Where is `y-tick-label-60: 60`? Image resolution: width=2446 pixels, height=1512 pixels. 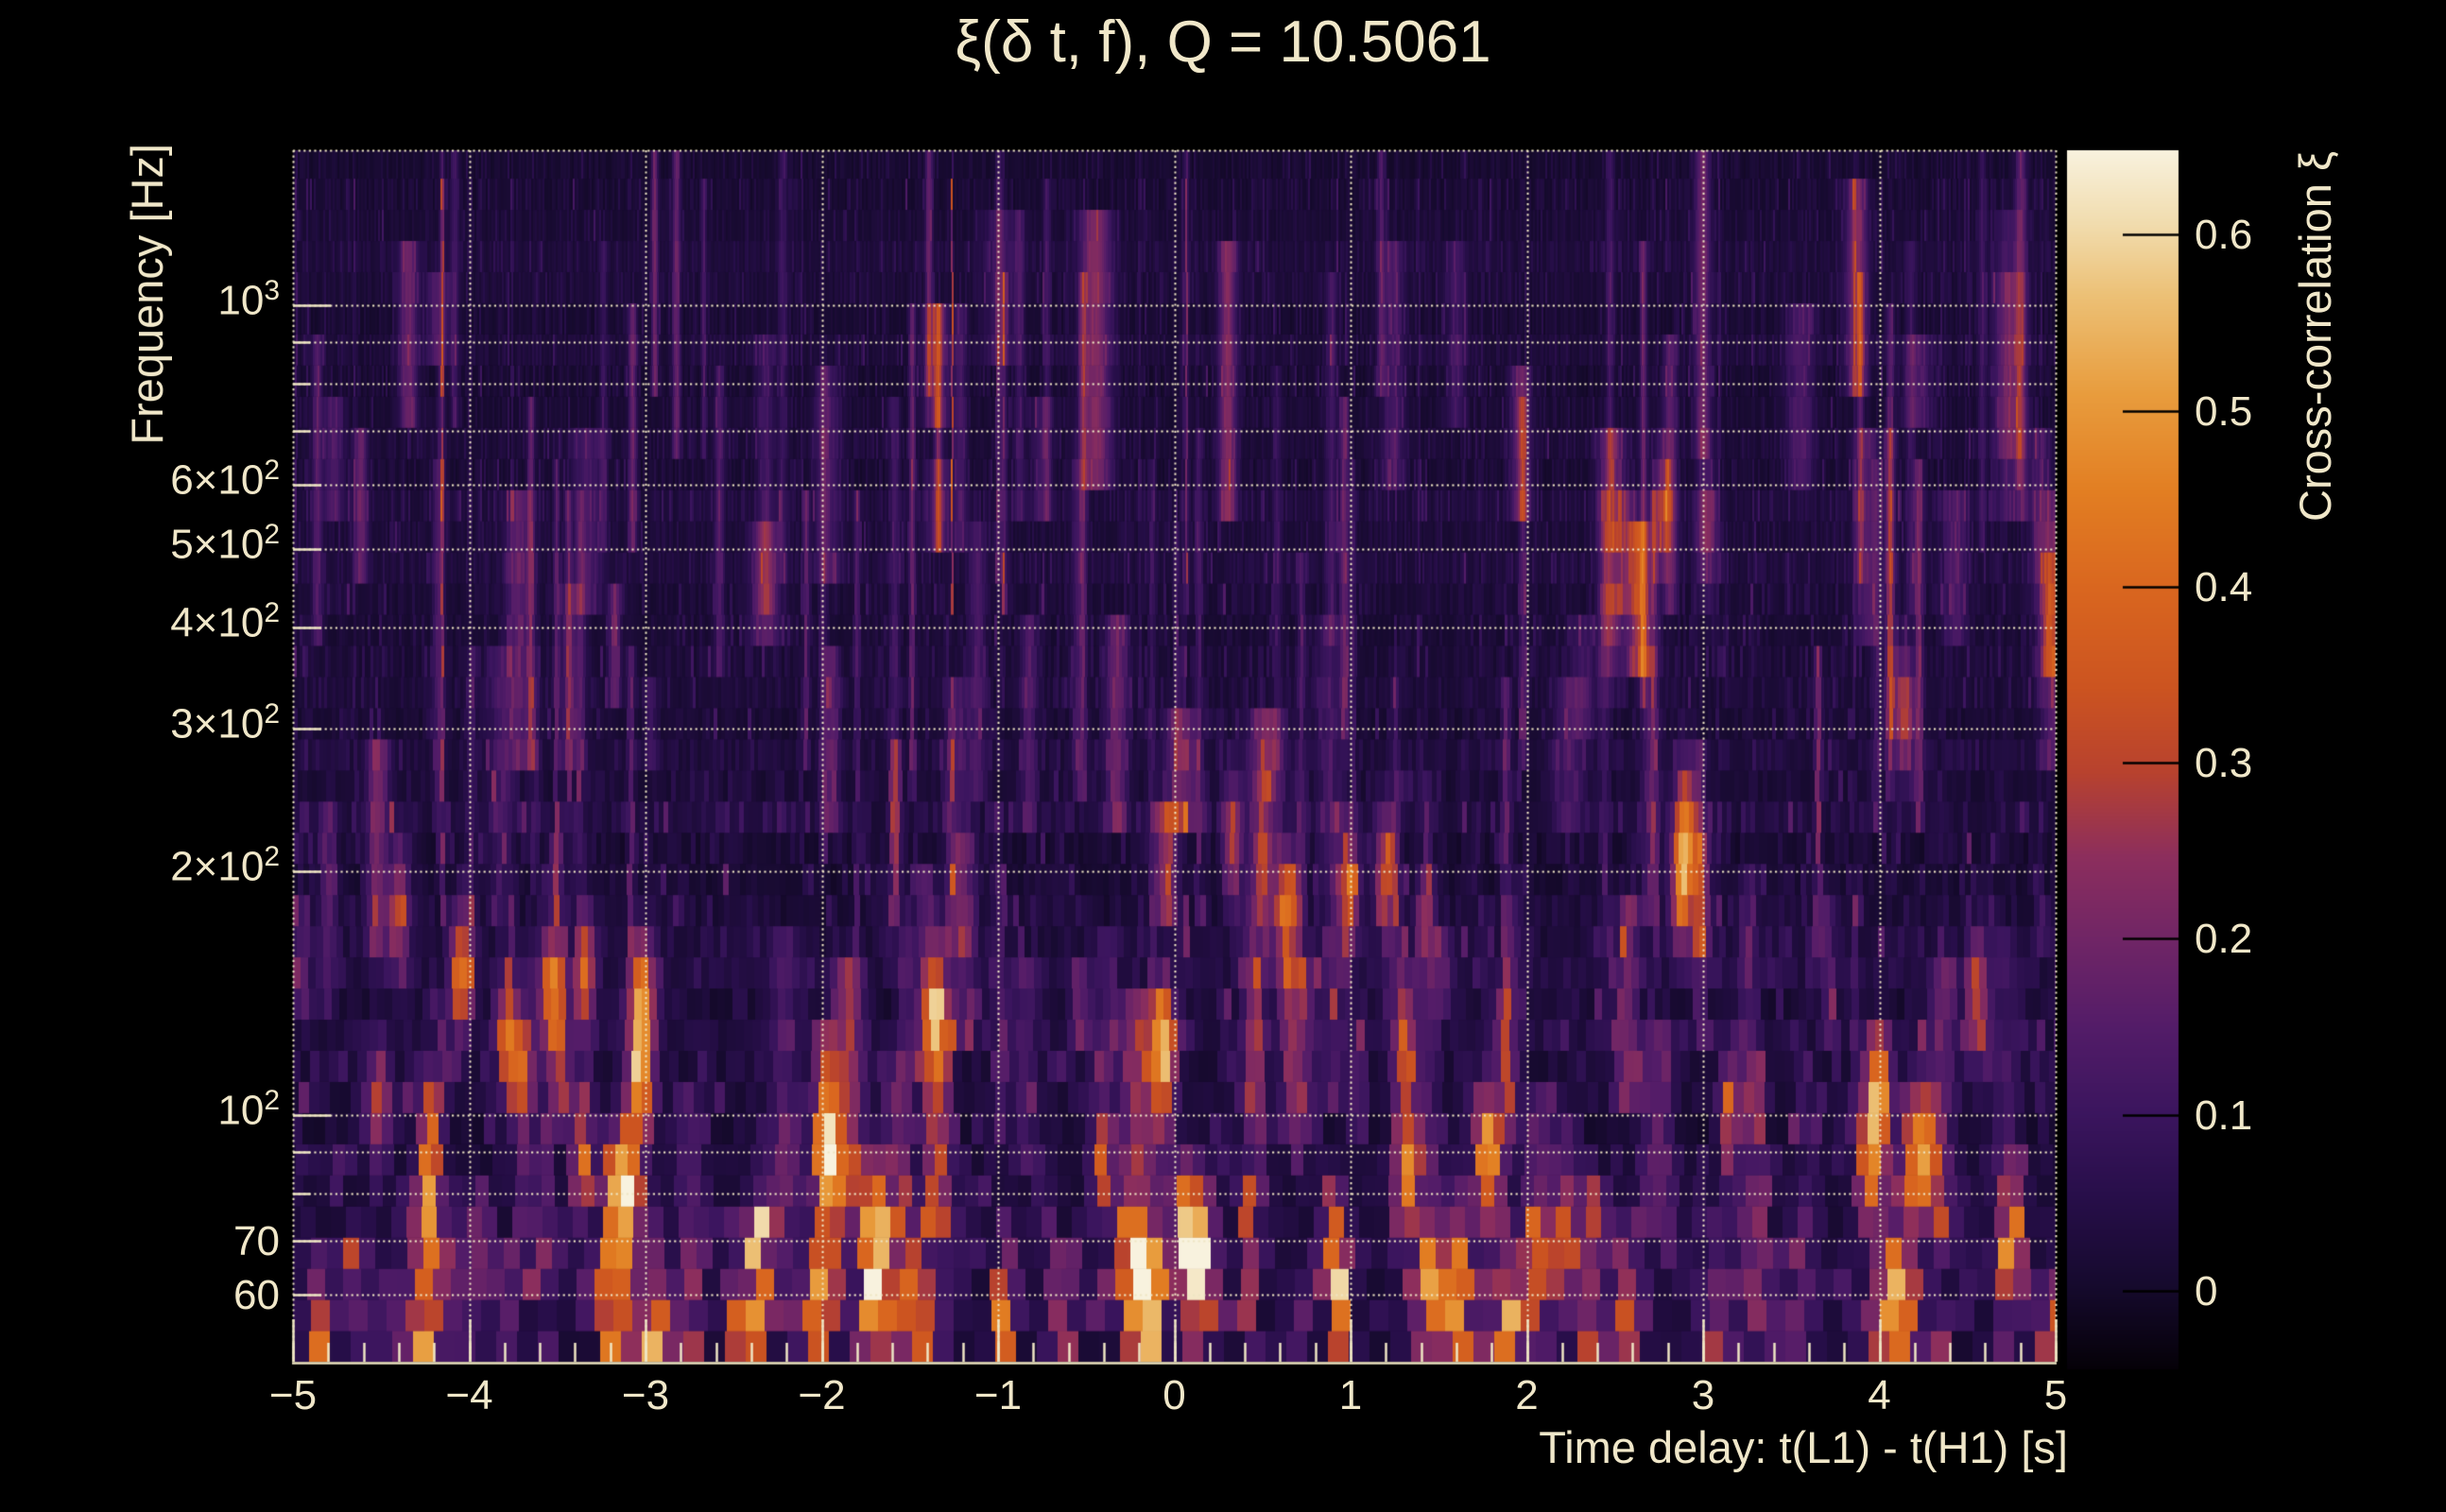
y-tick-label-60: 60 is located at coordinates (256, 1295).